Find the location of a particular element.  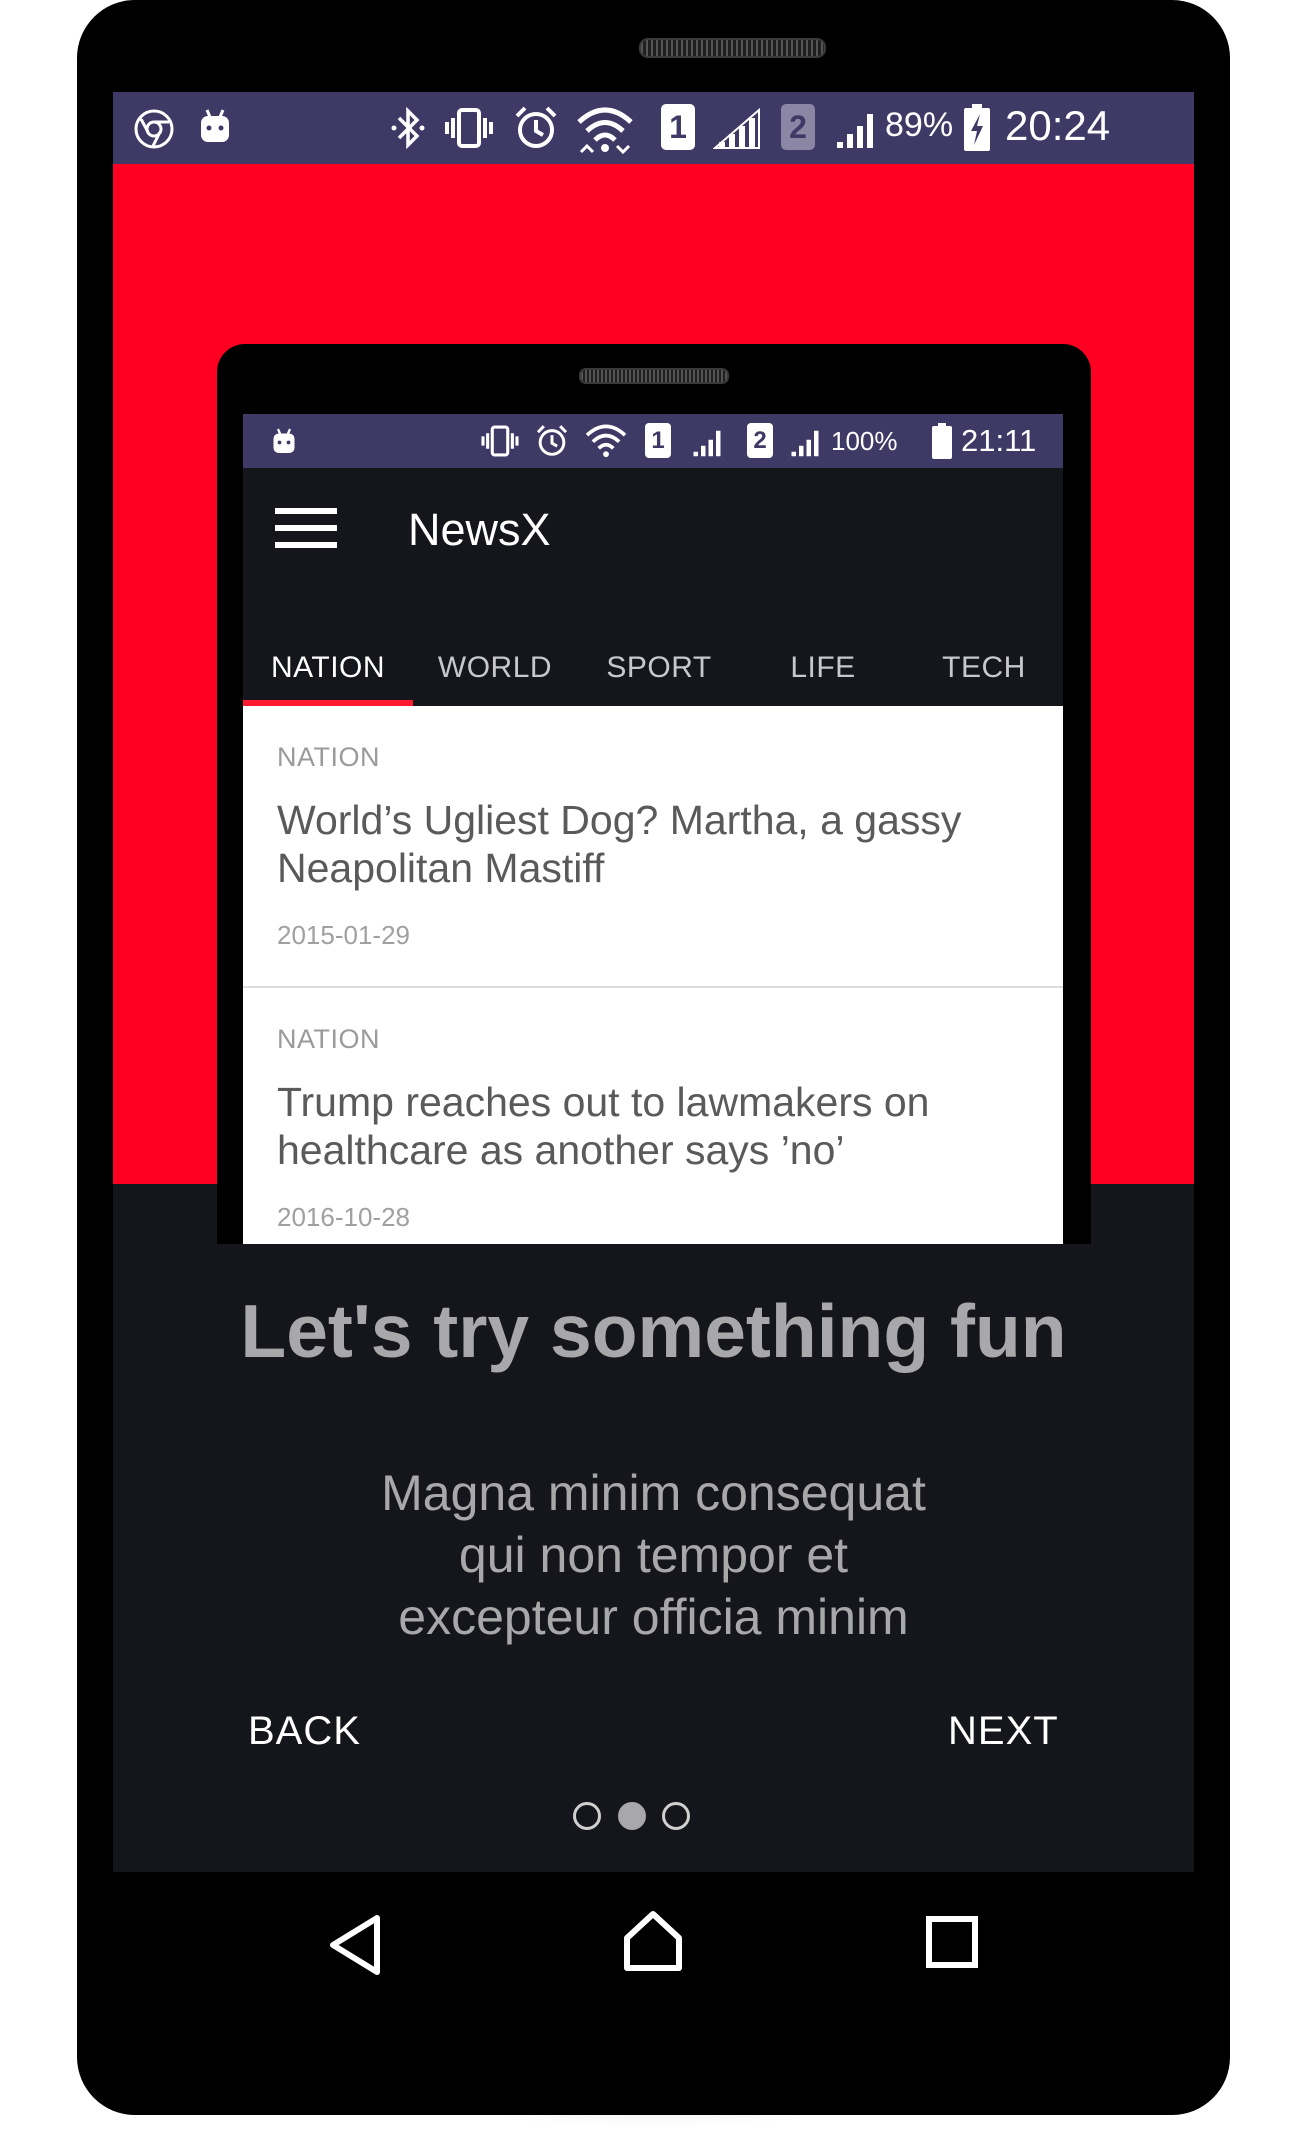

tab-life: LIFE is located at coordinates (823, 668).